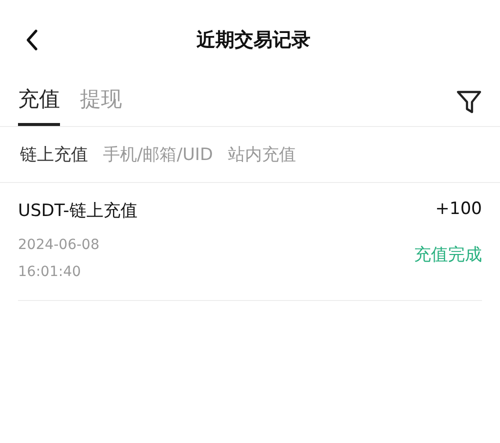 Image resolution: width=500 pixels, height=443 pixels. What do you see at coordinates (254, 40) in the screenshot?
I see `page-title: 近期交易记录` at bounding box center [254, 40].